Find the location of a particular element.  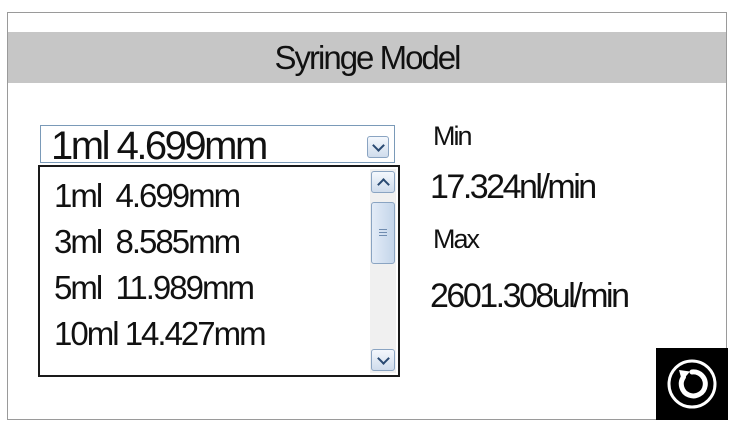

back-button is located at coordinates (692, 384).